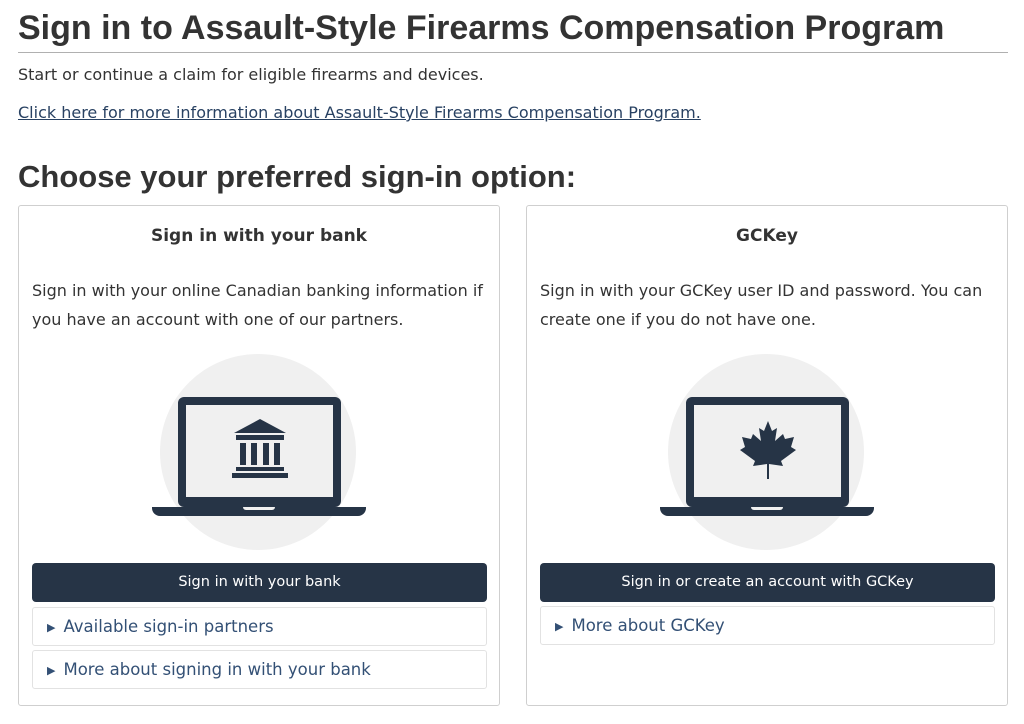 The image size is (1024, 724). Describe the element at coordinates (217, 669) in the screenshot. I see `details-label: More about signing in with your bank` at that location.